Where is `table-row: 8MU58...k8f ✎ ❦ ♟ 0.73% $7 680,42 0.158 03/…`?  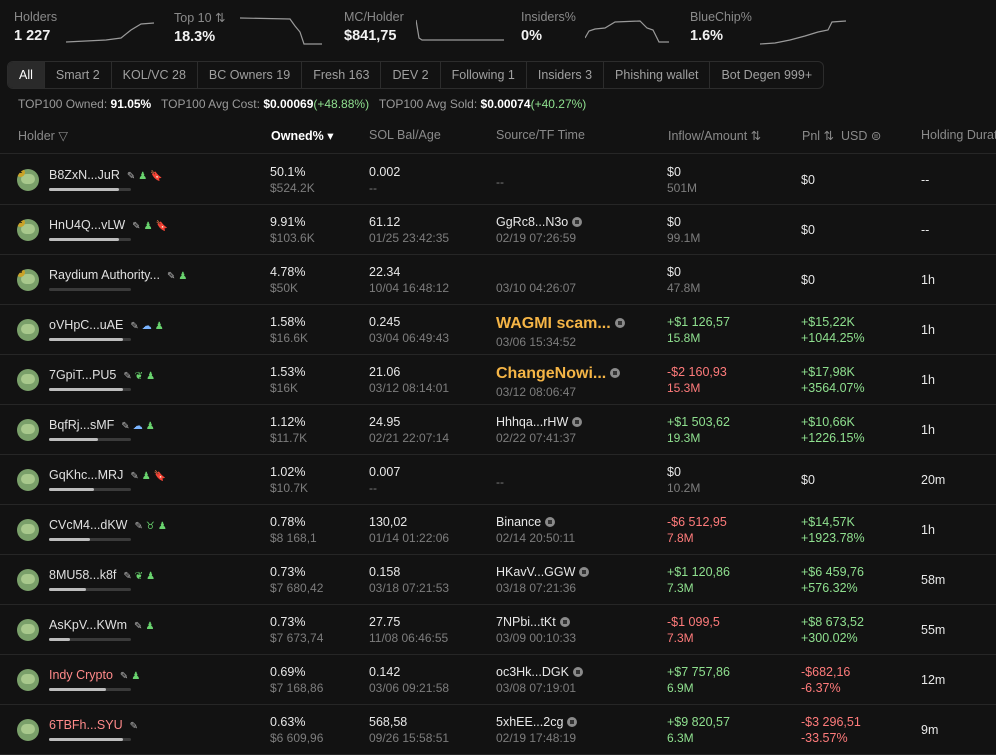 table-row: 8MU58...k8f ✎ ❦ ♟ 0.73% $7 680,42 0.158 03/… is located at coordinates (498, 580).